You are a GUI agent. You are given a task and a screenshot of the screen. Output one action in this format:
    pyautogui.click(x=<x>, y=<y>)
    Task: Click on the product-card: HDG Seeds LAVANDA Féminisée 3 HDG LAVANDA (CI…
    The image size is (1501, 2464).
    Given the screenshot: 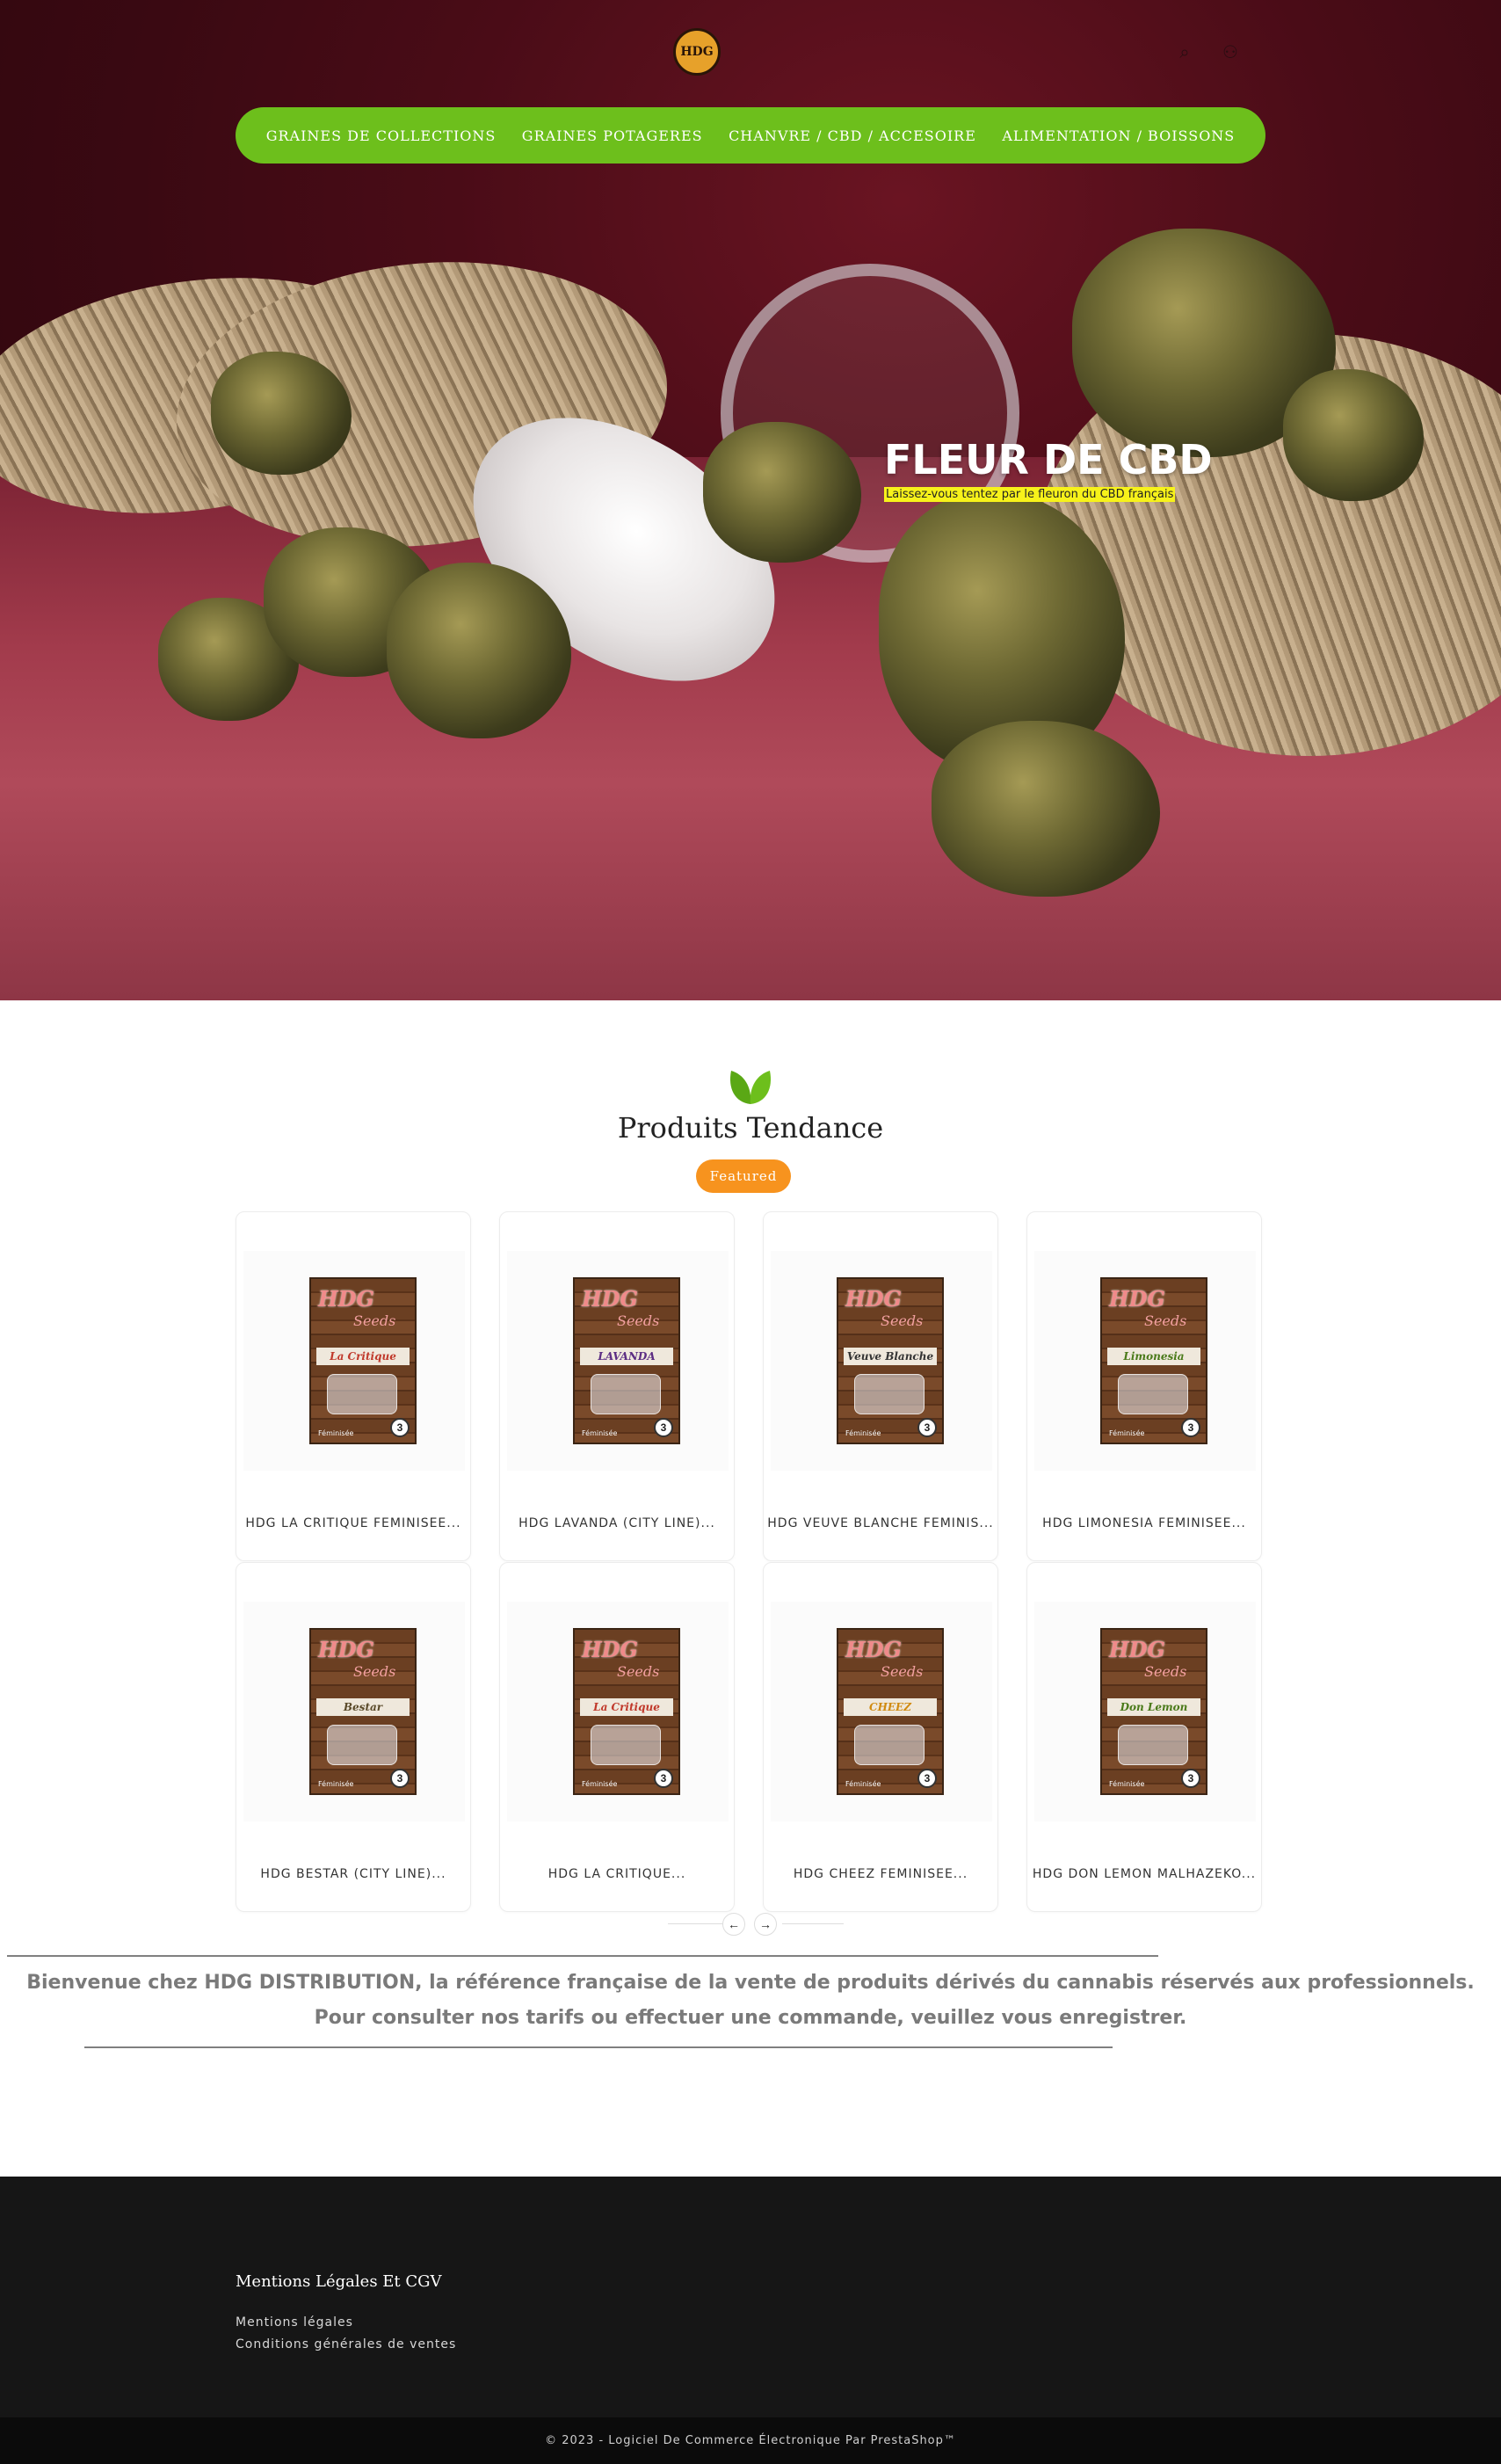 What is the action you would take?
    pyautogui.click(x=617, y=1386)
    